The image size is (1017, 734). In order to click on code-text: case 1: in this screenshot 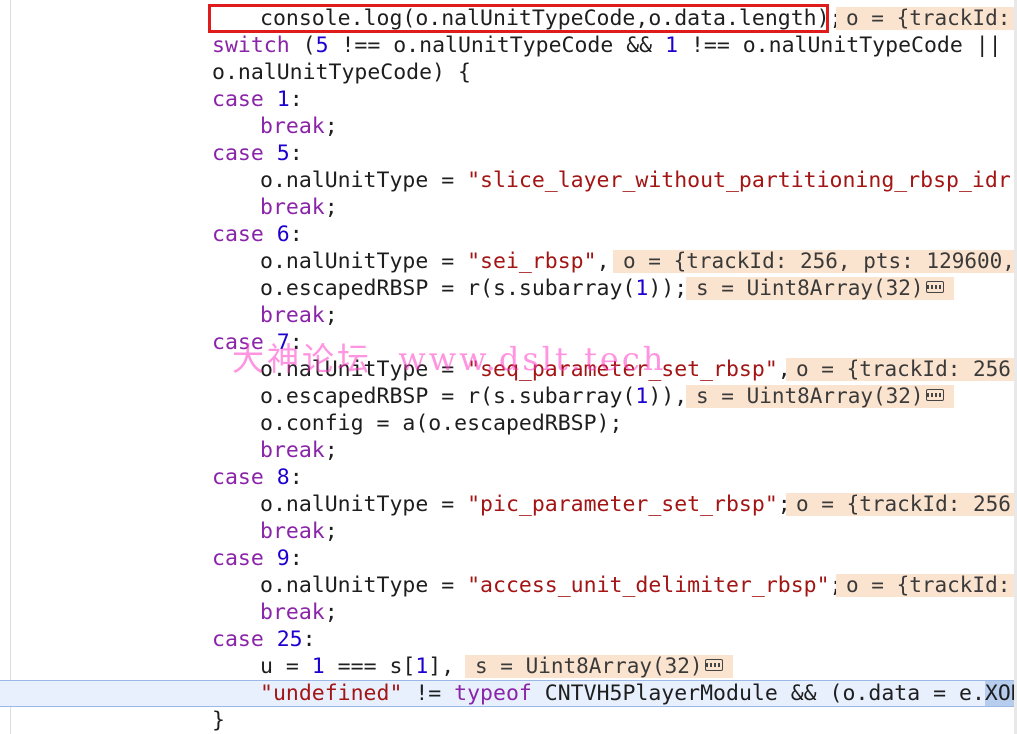, I will do `click(257, 99)`.